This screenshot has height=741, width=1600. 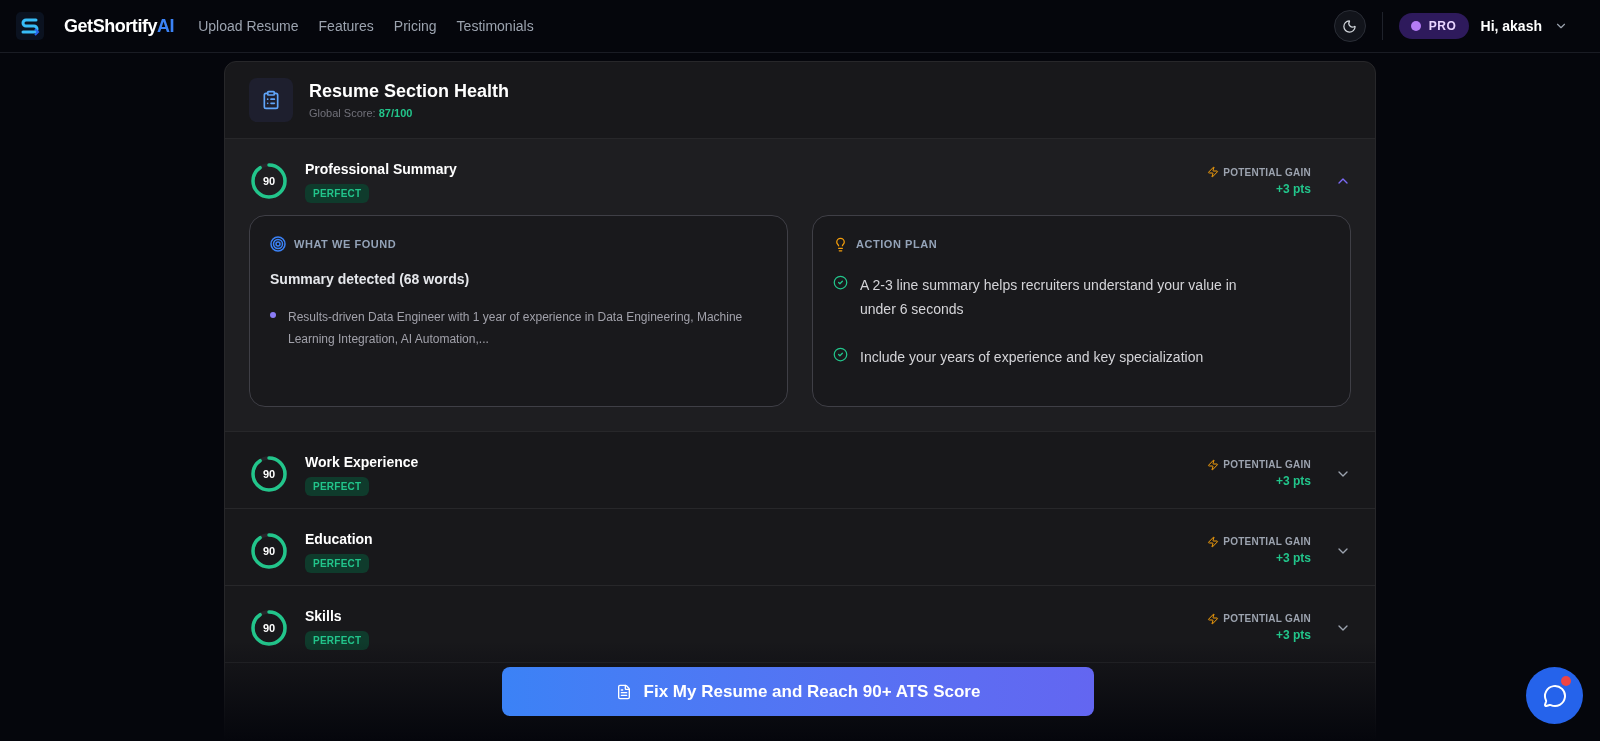 What do you see at coordinates (623, 691) in the screenshot?
I see `document-icon` at bounding box center [623, 691].